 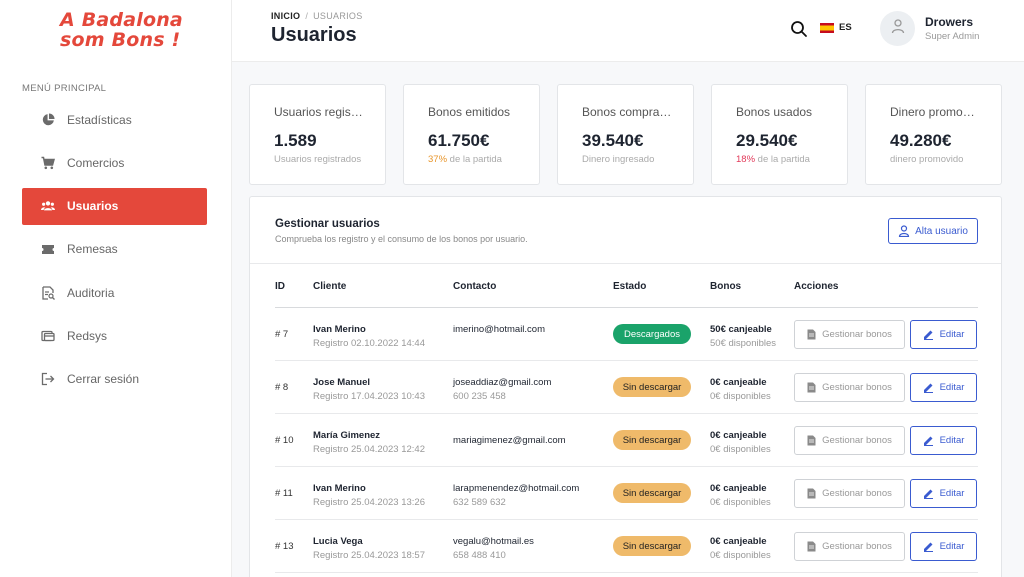 What do you see at coordinates (630, 286) in the screenshot?
I see `column-header-estado: Estado` at bounding box center [630, 286].